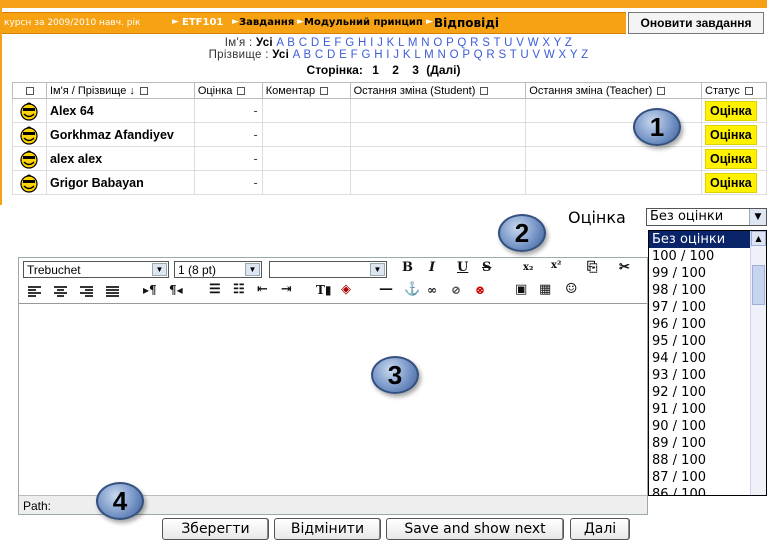  I want to click on student-name: Gorkhmaz Afandiyev, so click(120, 134).